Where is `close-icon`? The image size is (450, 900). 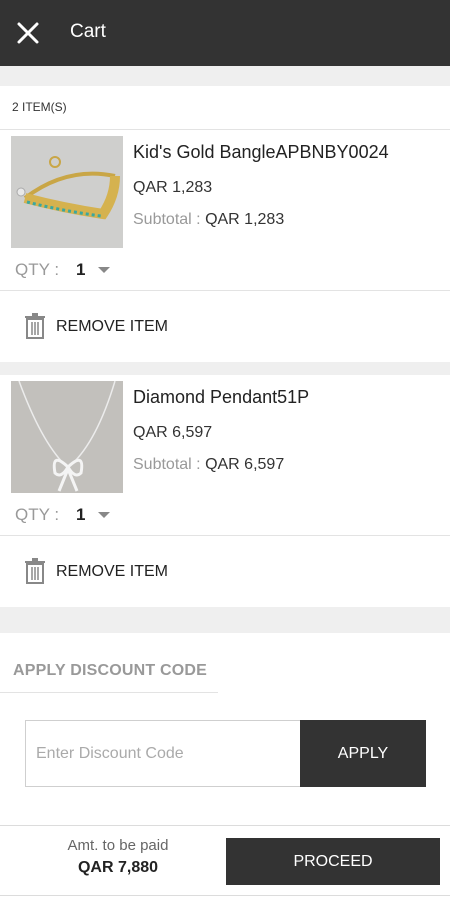
close-icon is located at coordinates (28, 33).